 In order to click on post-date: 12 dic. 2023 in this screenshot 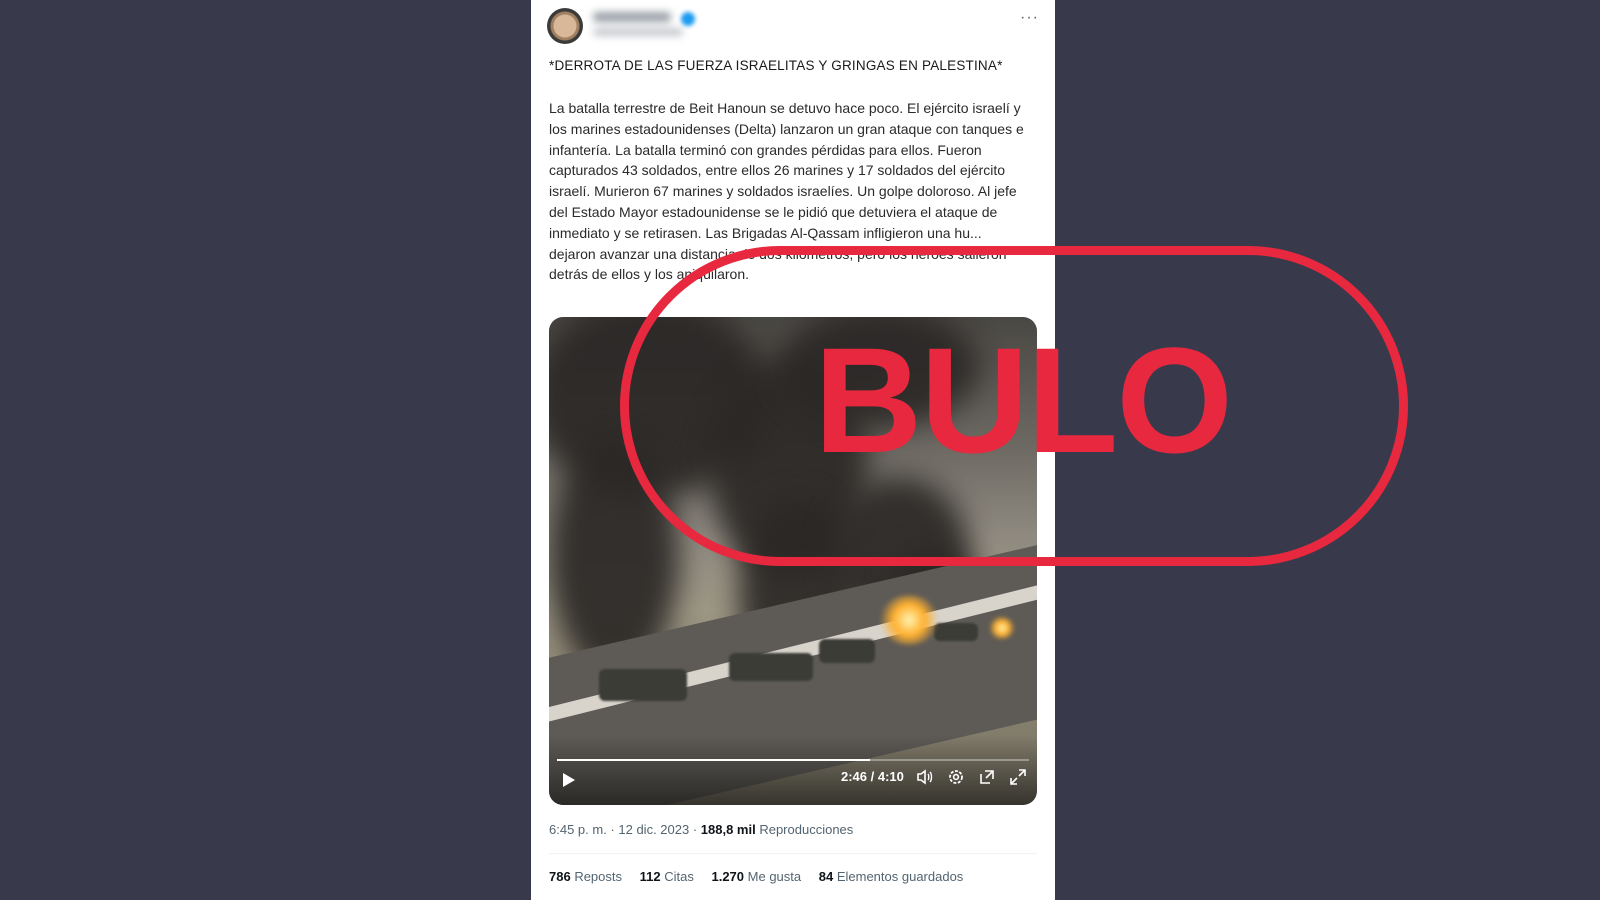, I will do `click(653, 829)`.